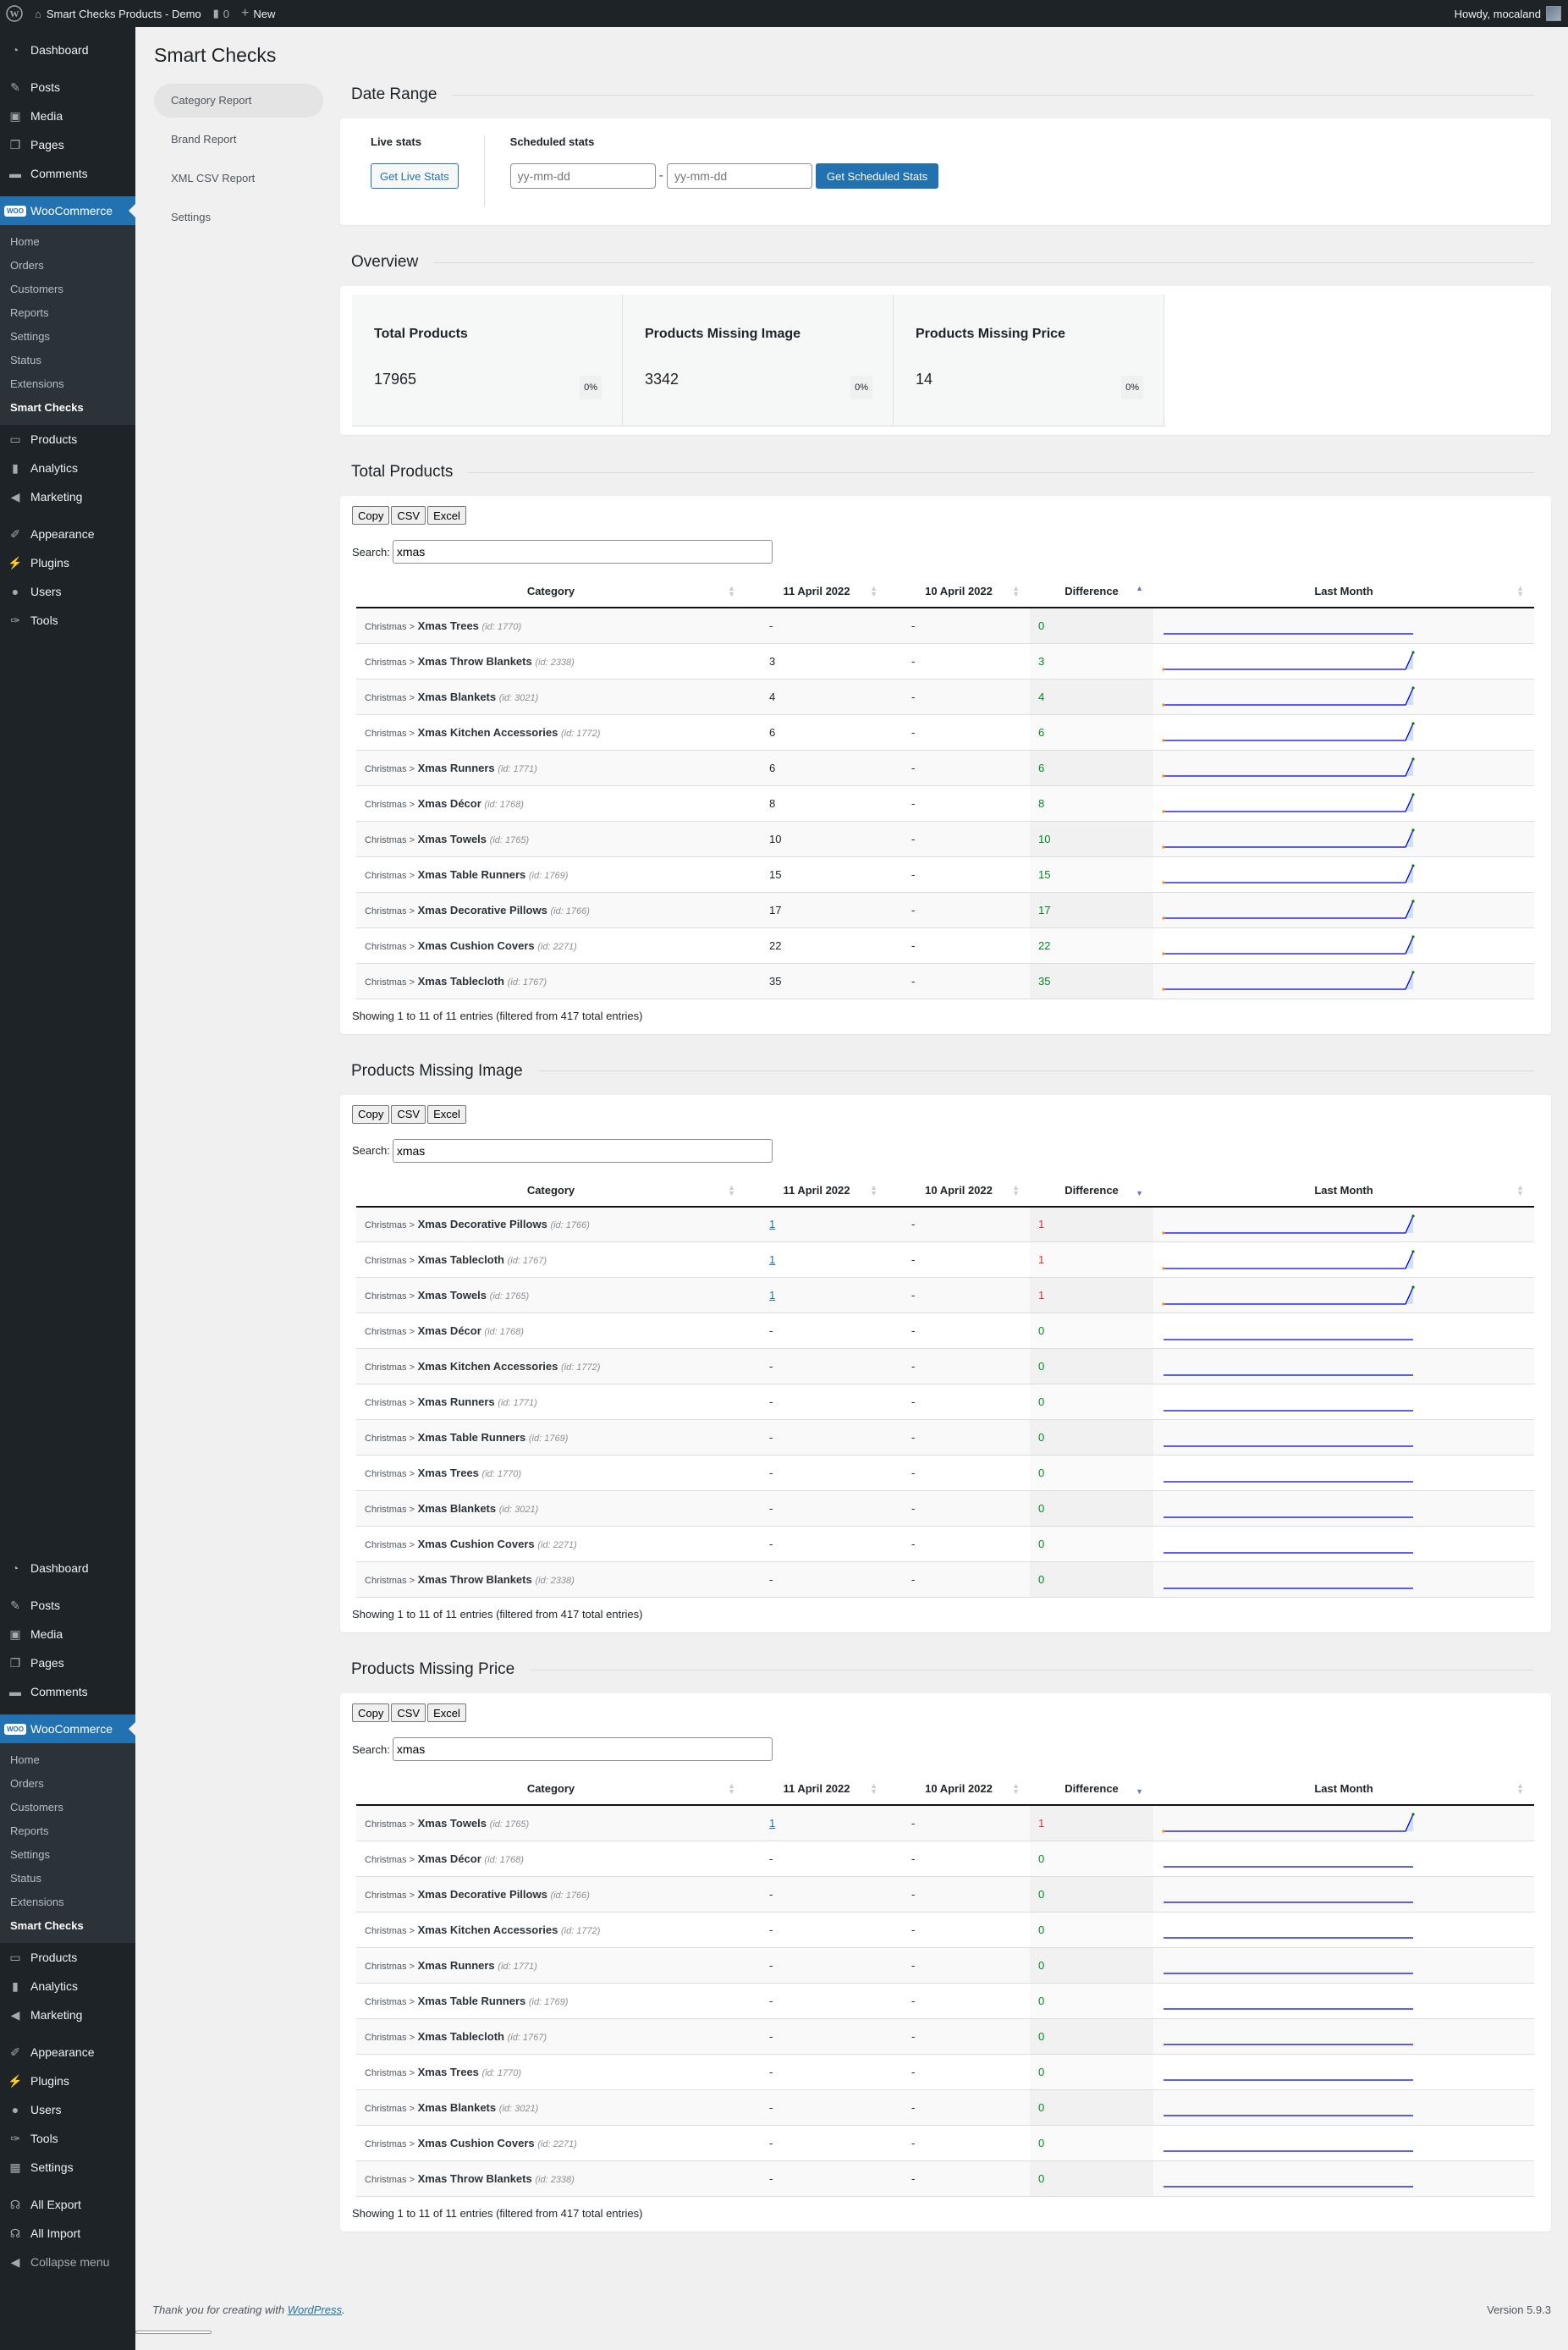  Describe the element at coordinates (1041, 2107) in the screenshot. I see `difference-value: 0` at that location.